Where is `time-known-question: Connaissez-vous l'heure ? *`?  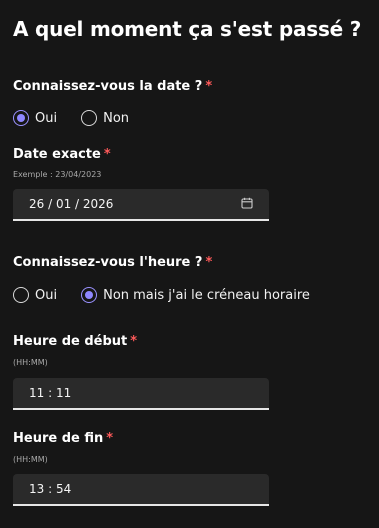 time-known-question: Connaissez-vous l'heure ? * is located at coordinates (112, 262).